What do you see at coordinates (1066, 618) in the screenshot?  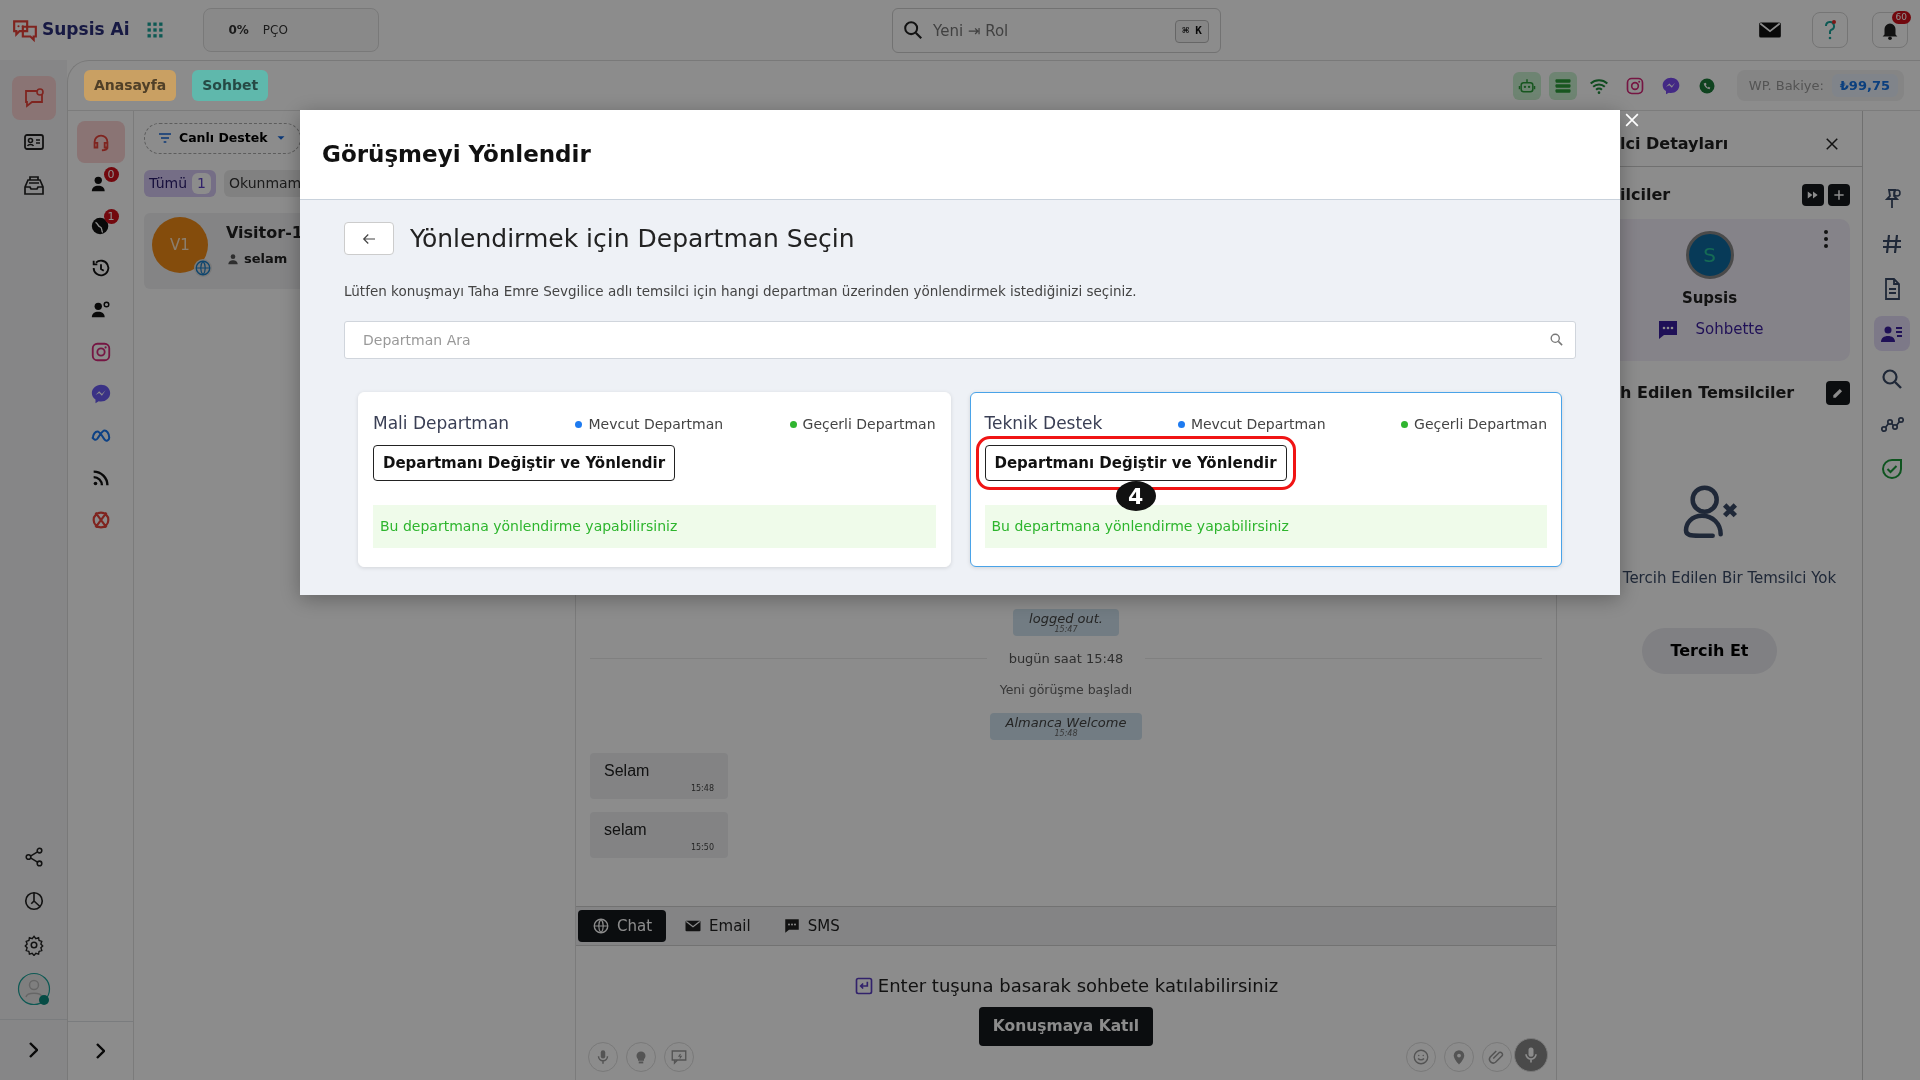 I see `message-text: logged out.` at bounding box center [1066, 618].